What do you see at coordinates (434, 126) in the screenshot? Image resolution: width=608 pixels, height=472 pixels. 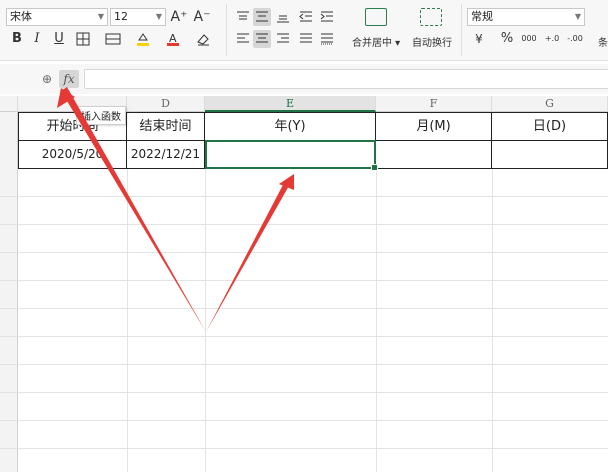 I see `header-cell-month: 月(M)` at bounding box center [434, 126].